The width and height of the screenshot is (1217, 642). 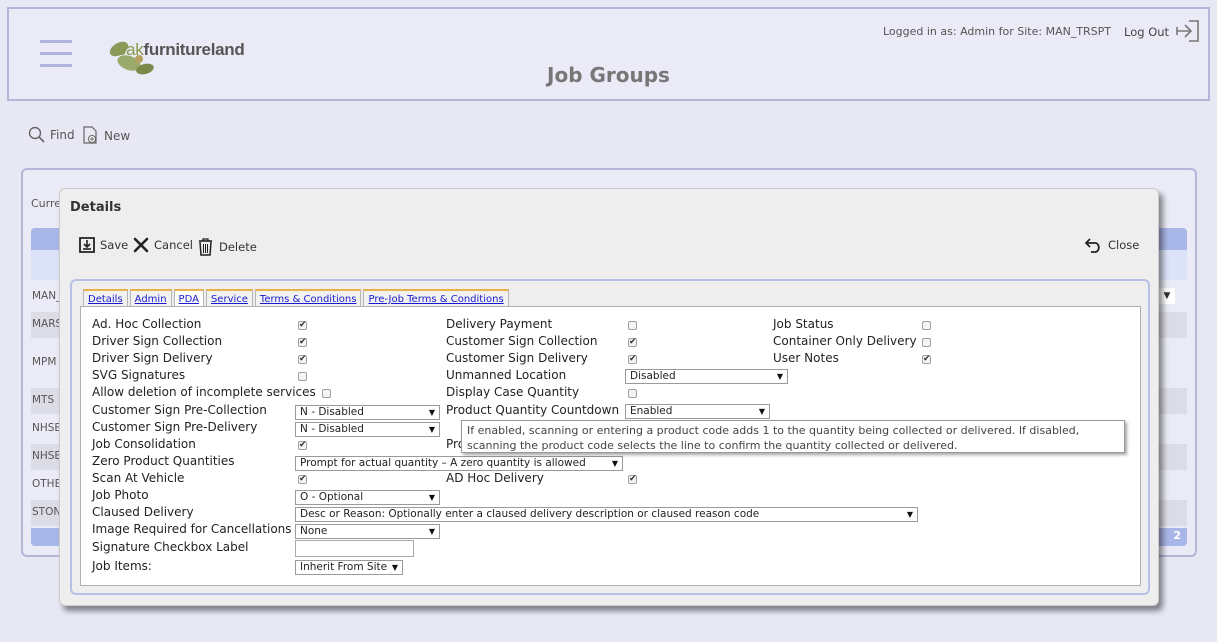 What do you see at coordinates (139, 375) in the screenshot?
I see `svg-signatures-label: SVG Signatures` at bounding box center [139, 375].